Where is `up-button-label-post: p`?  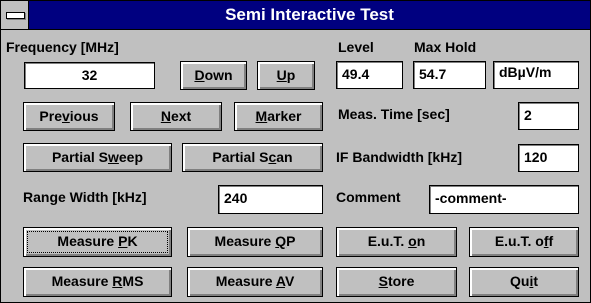
up-button-label-post: p is located at coordinates (291, 75).